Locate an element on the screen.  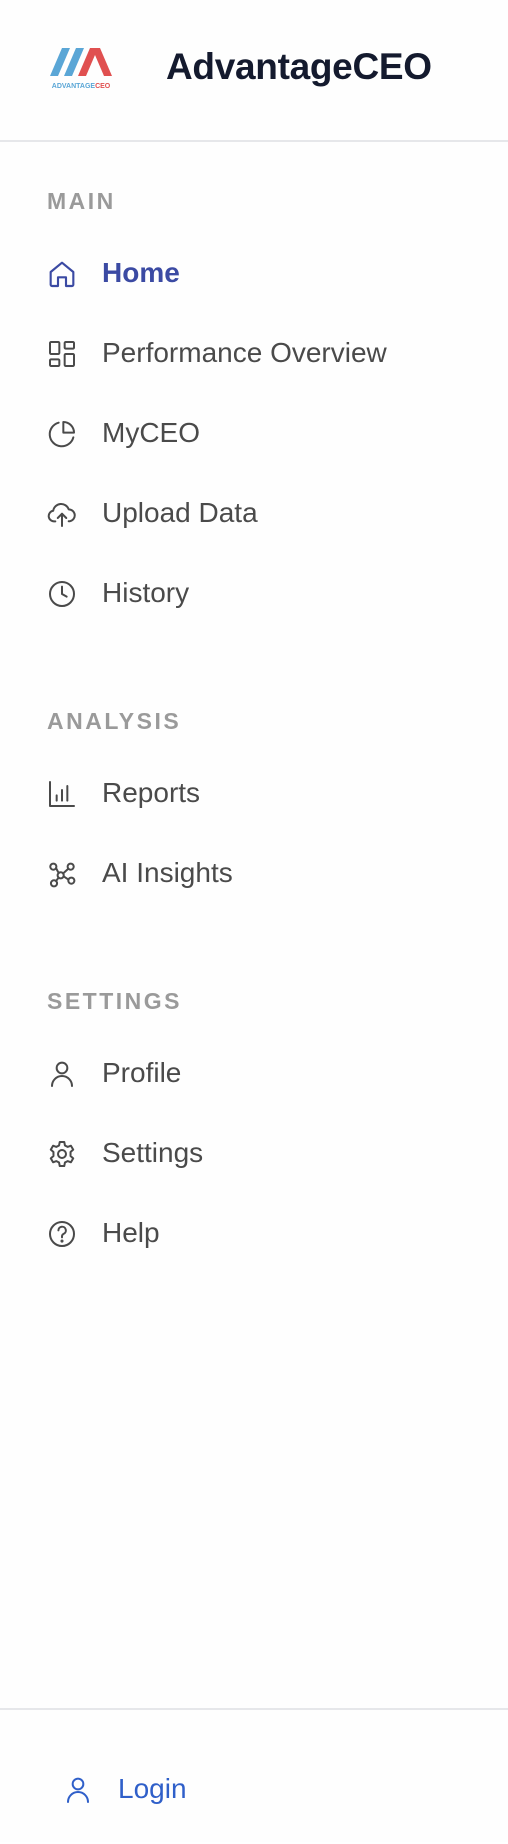
sidebar-header: ADVANTAGECEO AdvantageCEO is located at coordinates (254, 71).